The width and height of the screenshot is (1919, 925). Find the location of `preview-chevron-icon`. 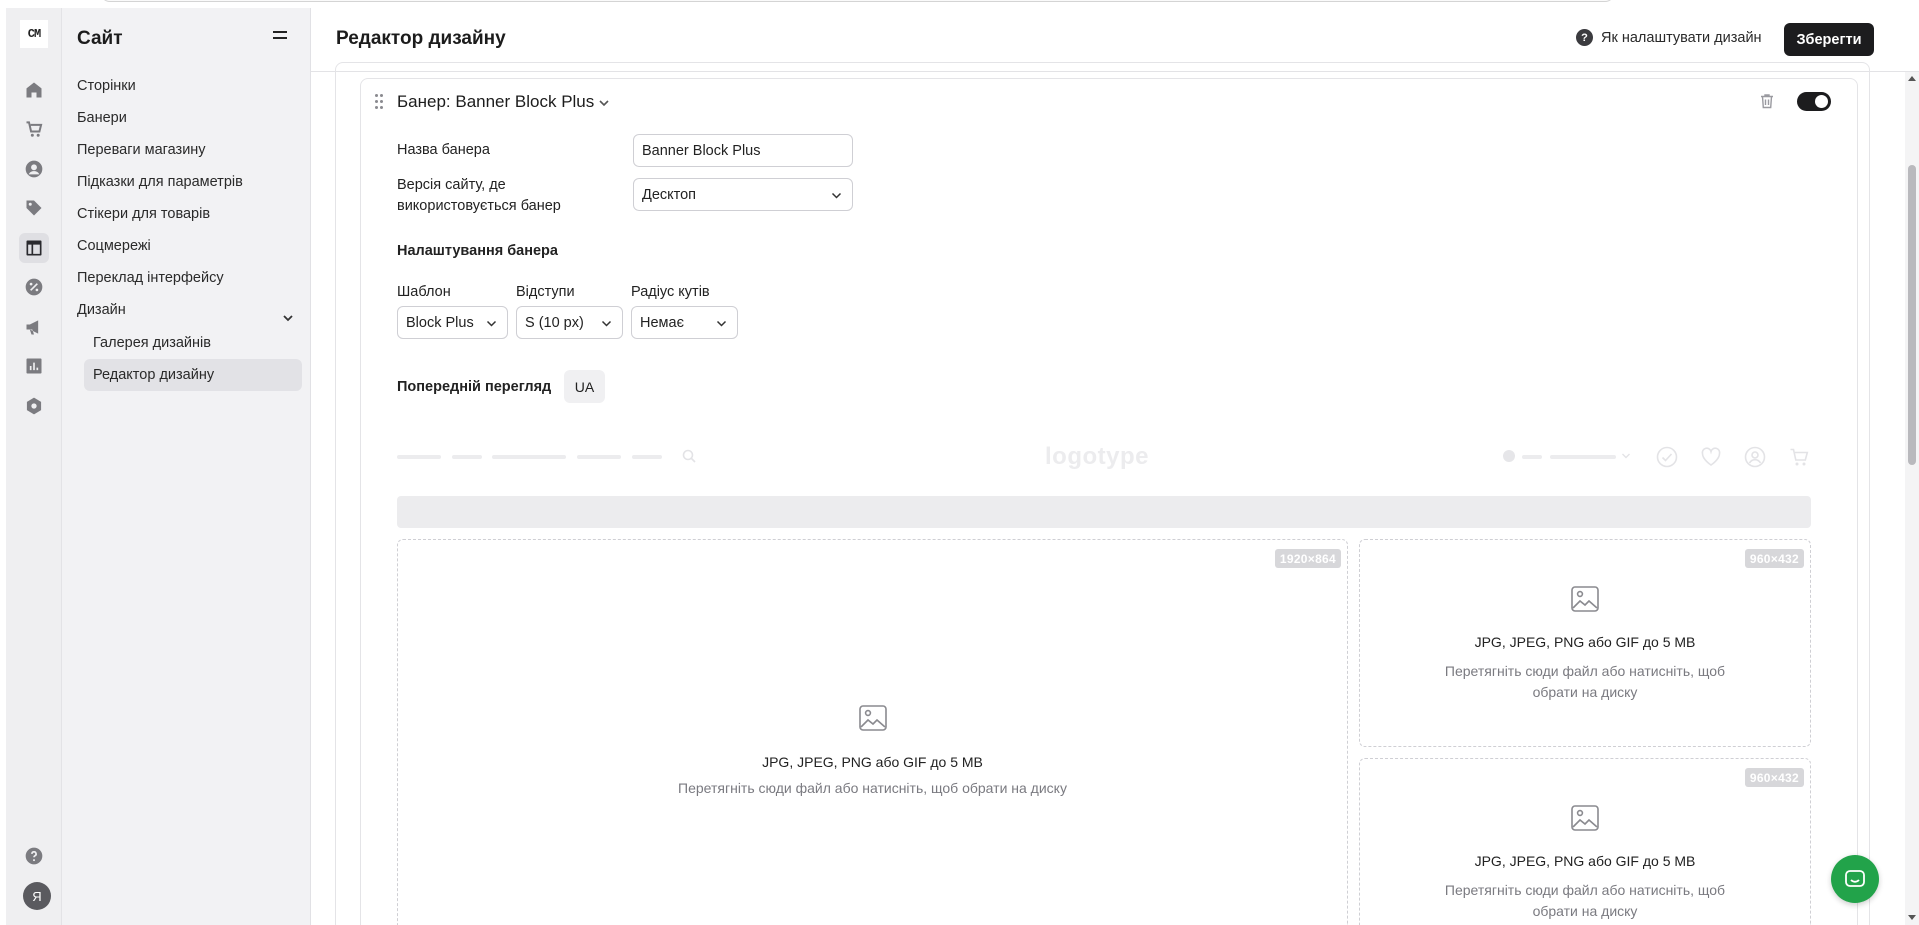

preview-chevron-icon is located at coordinates (1626, 456).